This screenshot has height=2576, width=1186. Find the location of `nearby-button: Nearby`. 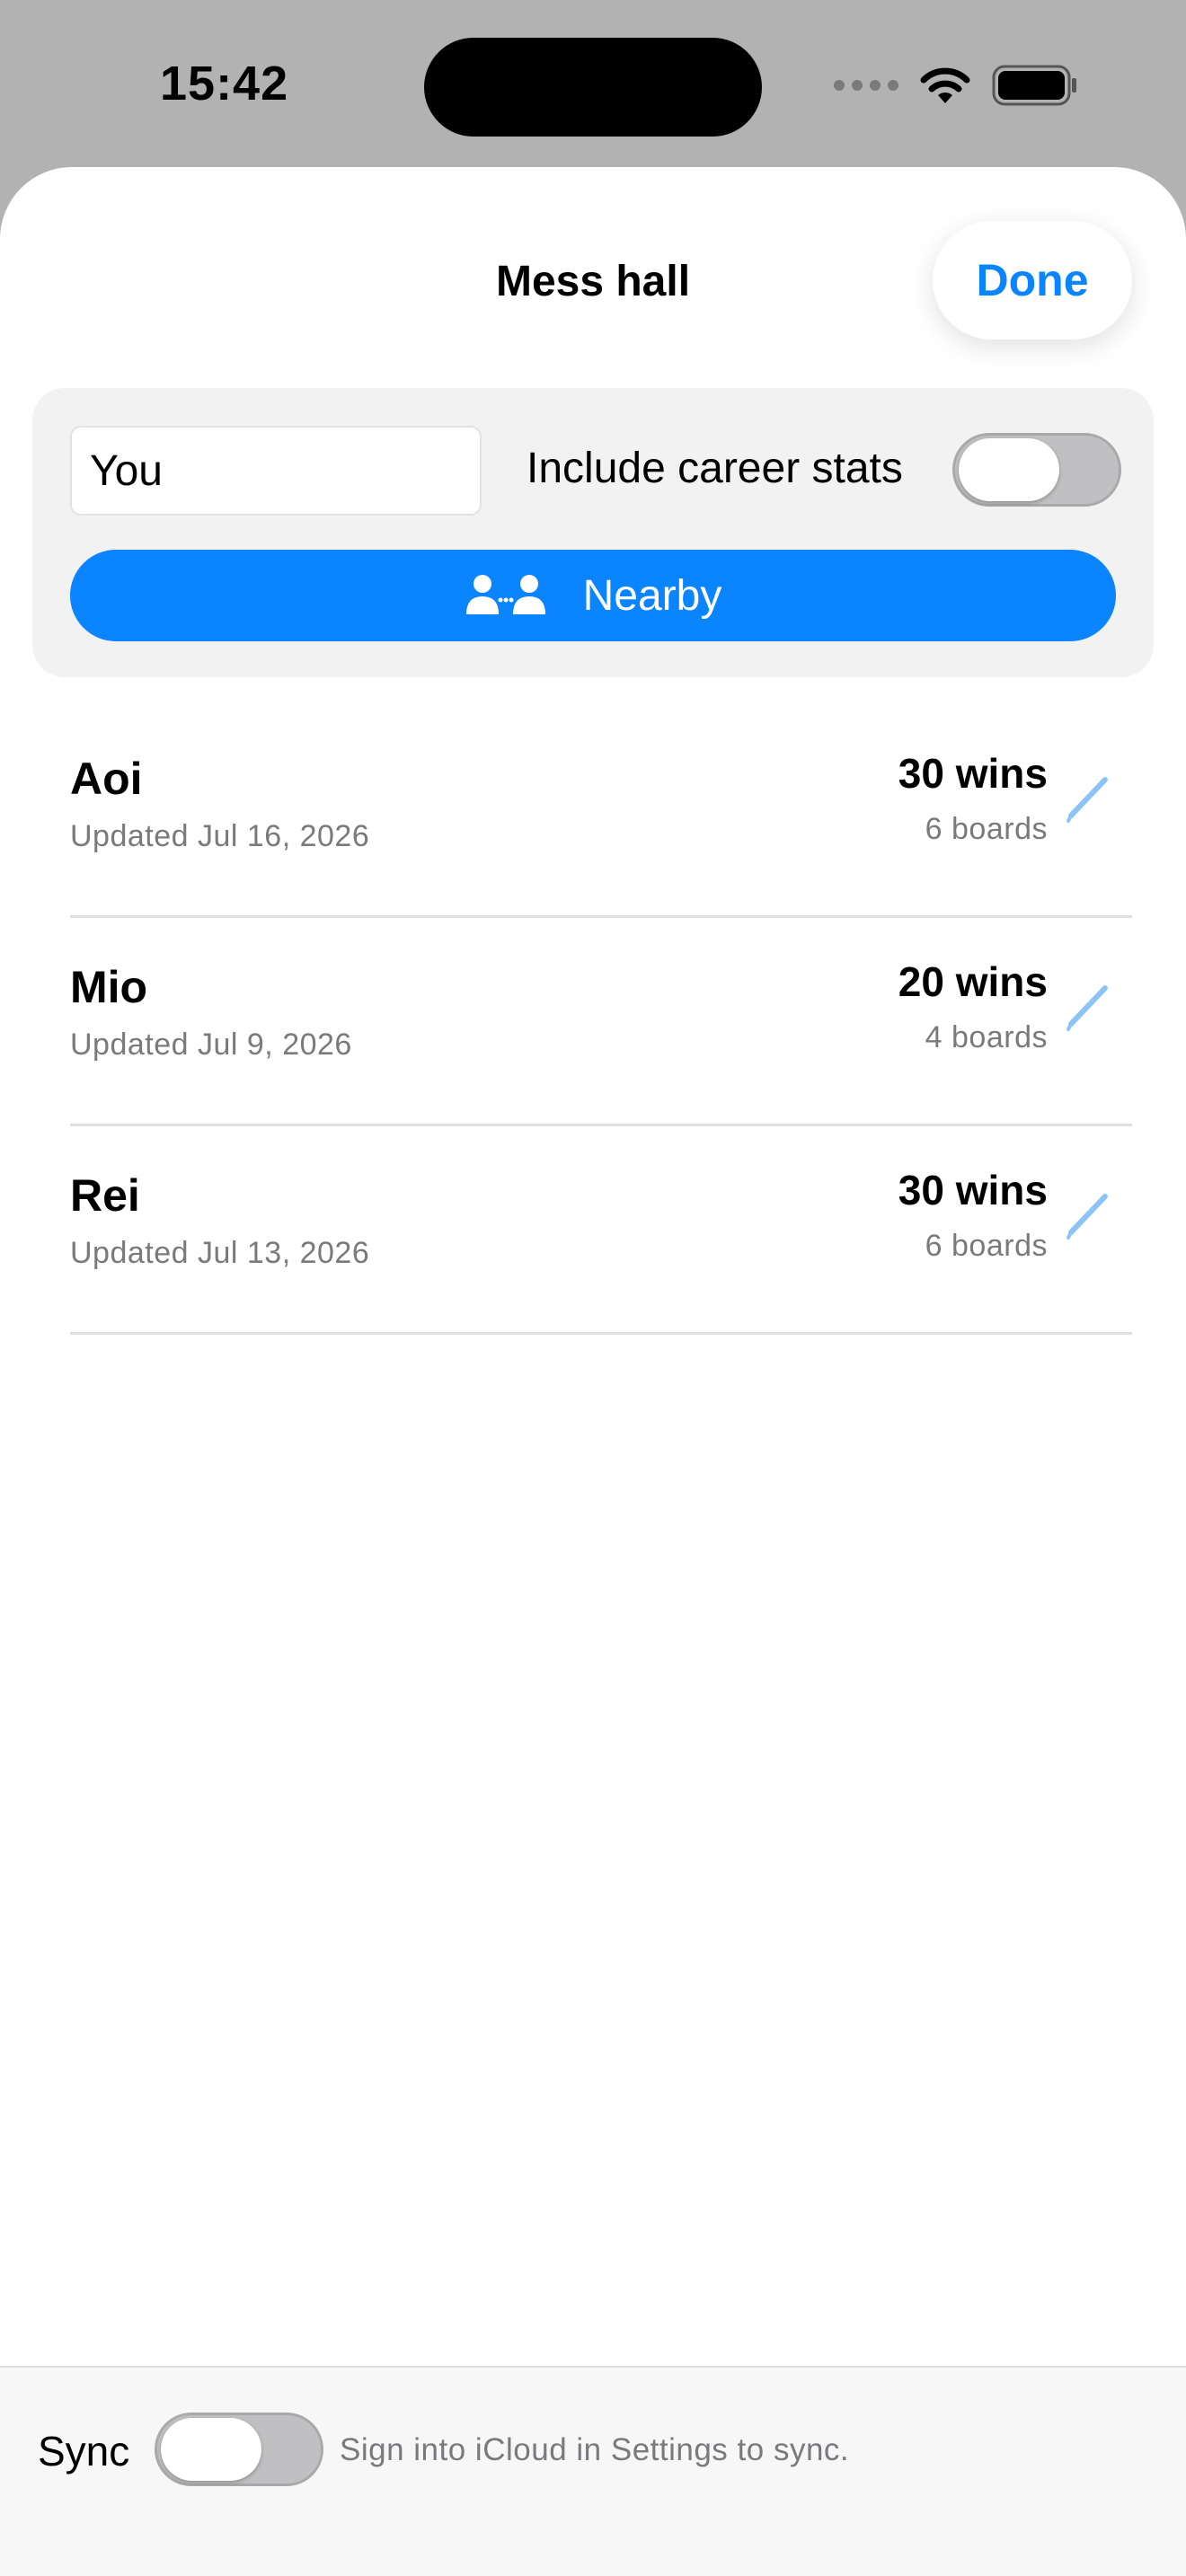

nearby-button: Nearby is located at coordinates (593, 595).